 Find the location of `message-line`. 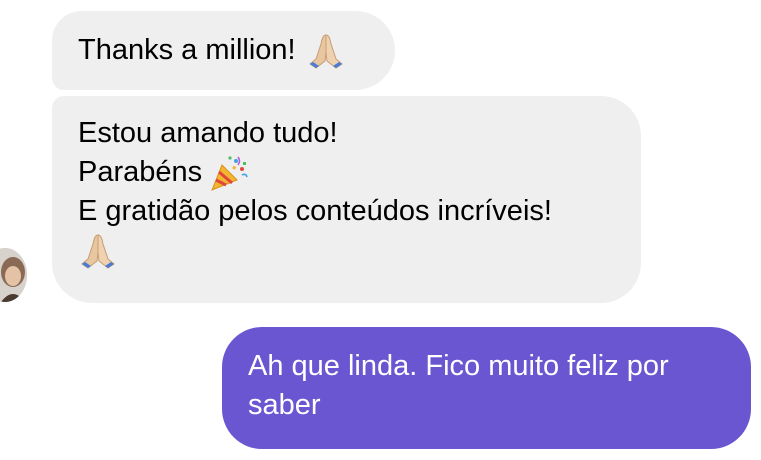

message-line is located at coordinates (346, 250).